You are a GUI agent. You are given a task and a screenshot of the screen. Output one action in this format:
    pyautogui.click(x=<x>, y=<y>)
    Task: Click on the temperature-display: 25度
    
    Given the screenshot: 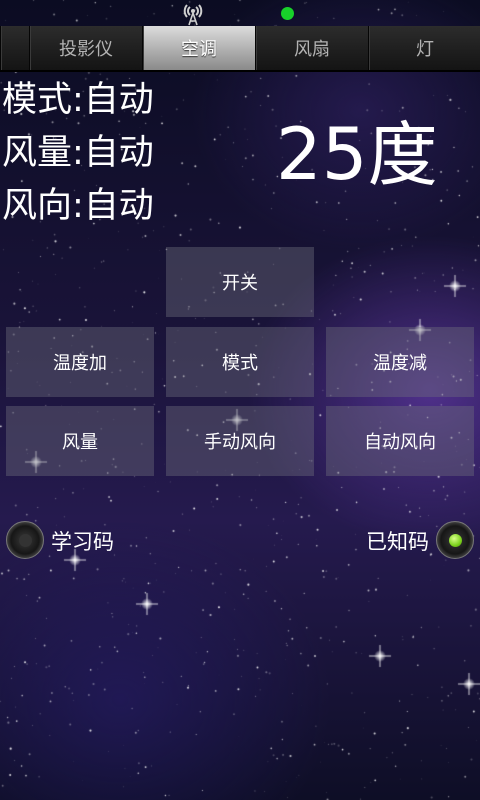 What is the action you would take?
    pyautogui.click(x=357, y=154)
    